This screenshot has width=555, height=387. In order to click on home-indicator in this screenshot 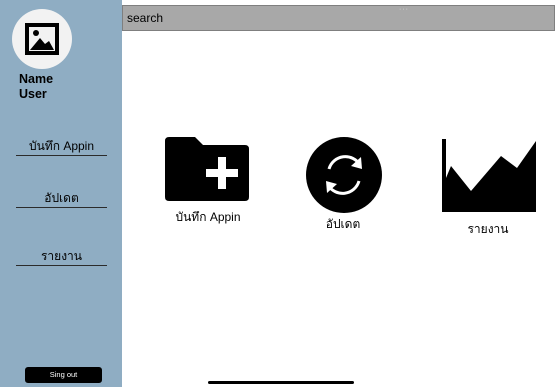, I will do `click(281, 382)`.